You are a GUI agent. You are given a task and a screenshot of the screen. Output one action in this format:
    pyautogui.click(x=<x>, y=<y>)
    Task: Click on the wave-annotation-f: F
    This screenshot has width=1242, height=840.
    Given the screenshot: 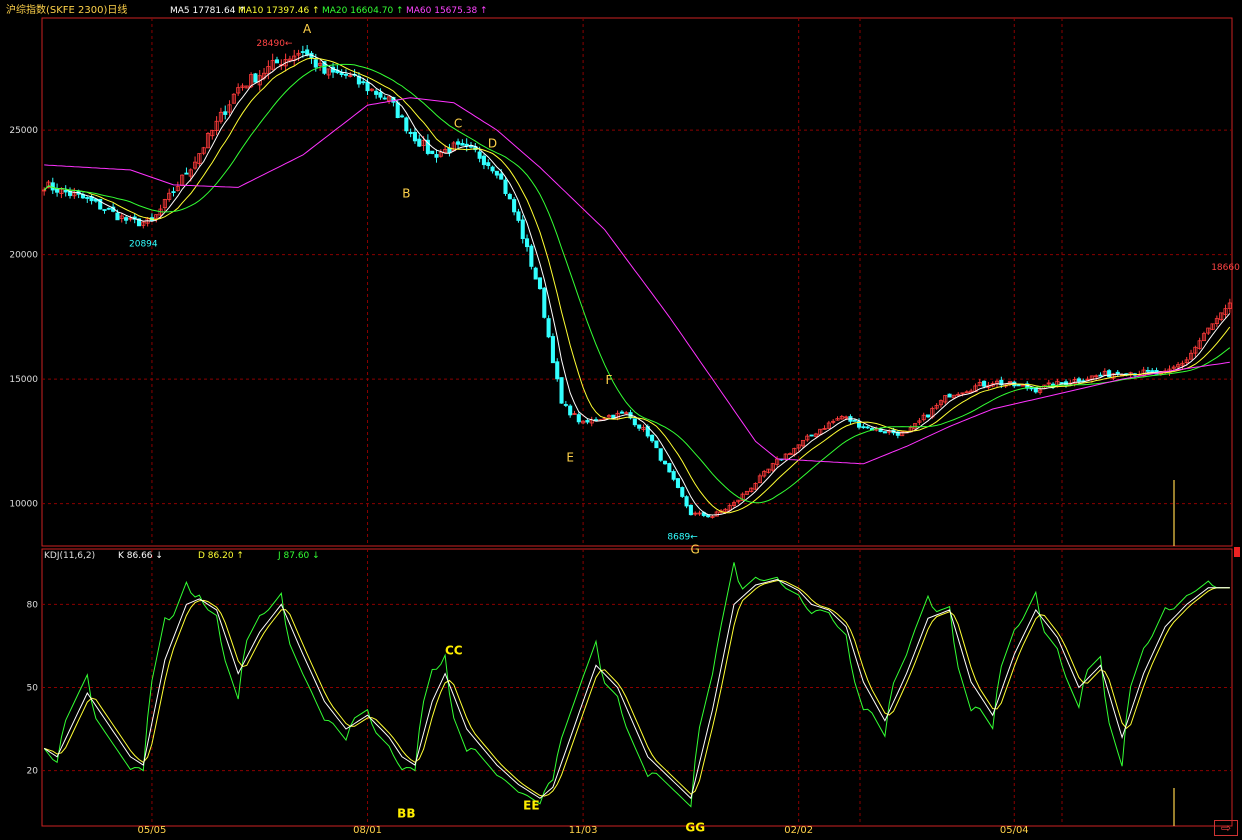 What is the action you would take?
    pyautogui.click(x=609, y=380)
    